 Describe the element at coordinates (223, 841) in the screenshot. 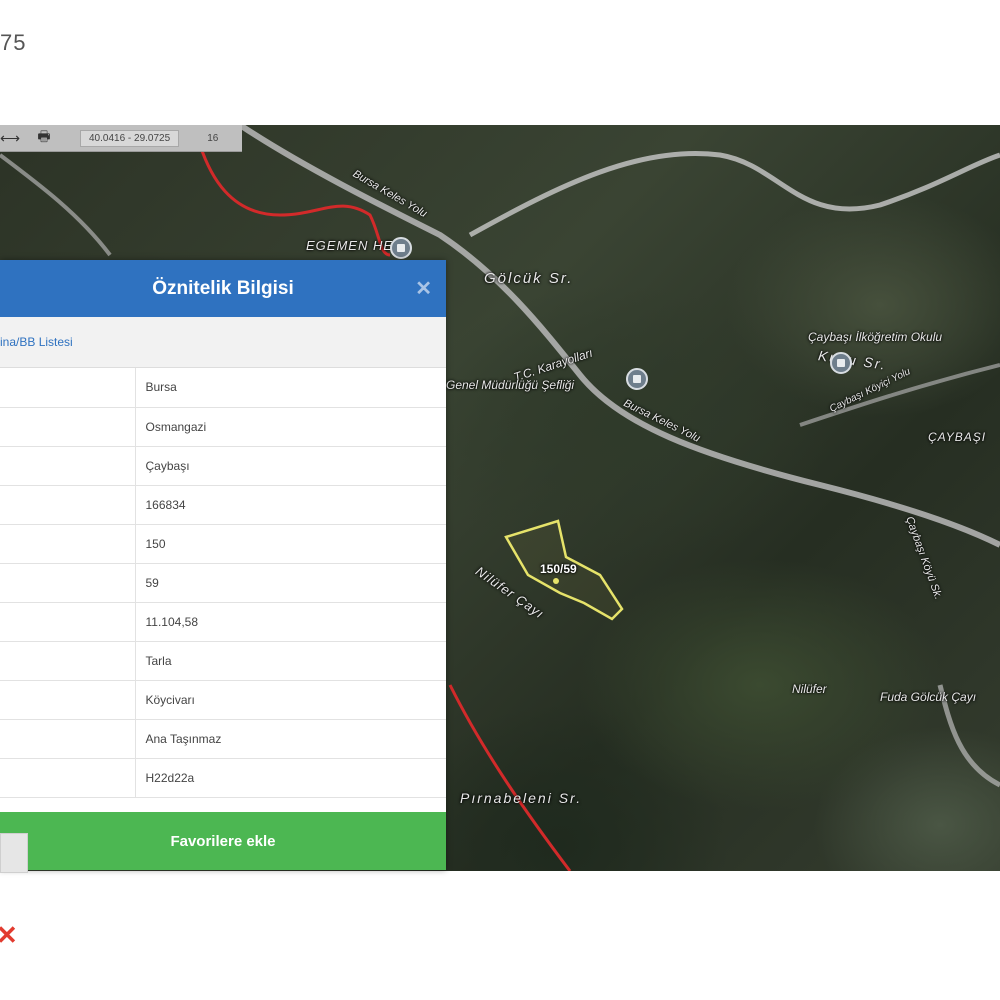

I see `add-to-favorites-button: Favorilere ekle` at that location.